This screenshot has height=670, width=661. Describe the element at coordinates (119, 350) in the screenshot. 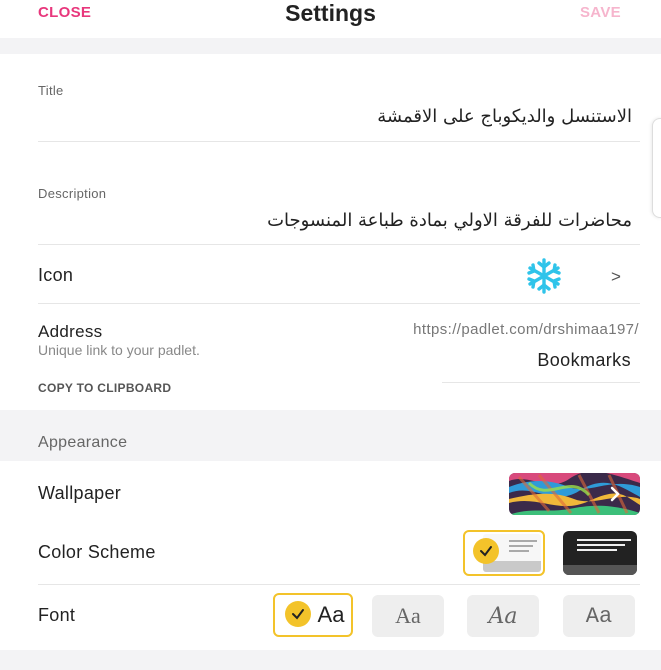

I see `address-help-text: Unique link to your padlet.` at that location.